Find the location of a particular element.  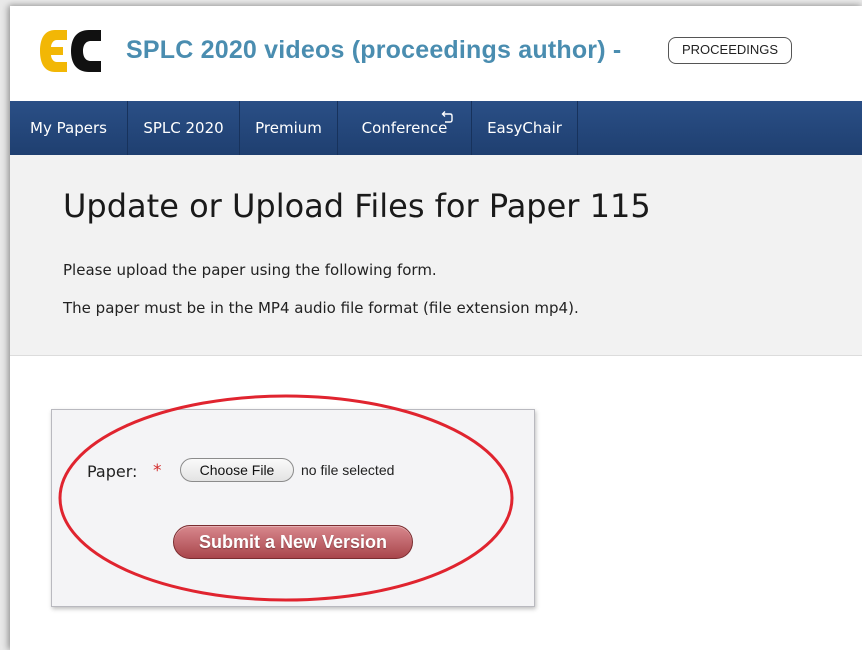

nav-item-label: SPLC 2020 is located at coordinates (183, 128).